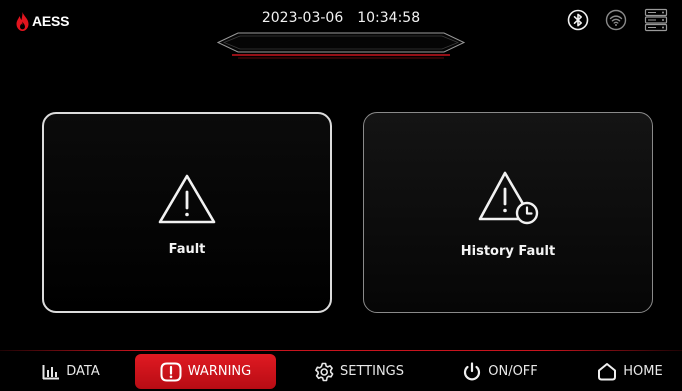  I want to click on nav-settings: SETTINGS, so click(359, 371).